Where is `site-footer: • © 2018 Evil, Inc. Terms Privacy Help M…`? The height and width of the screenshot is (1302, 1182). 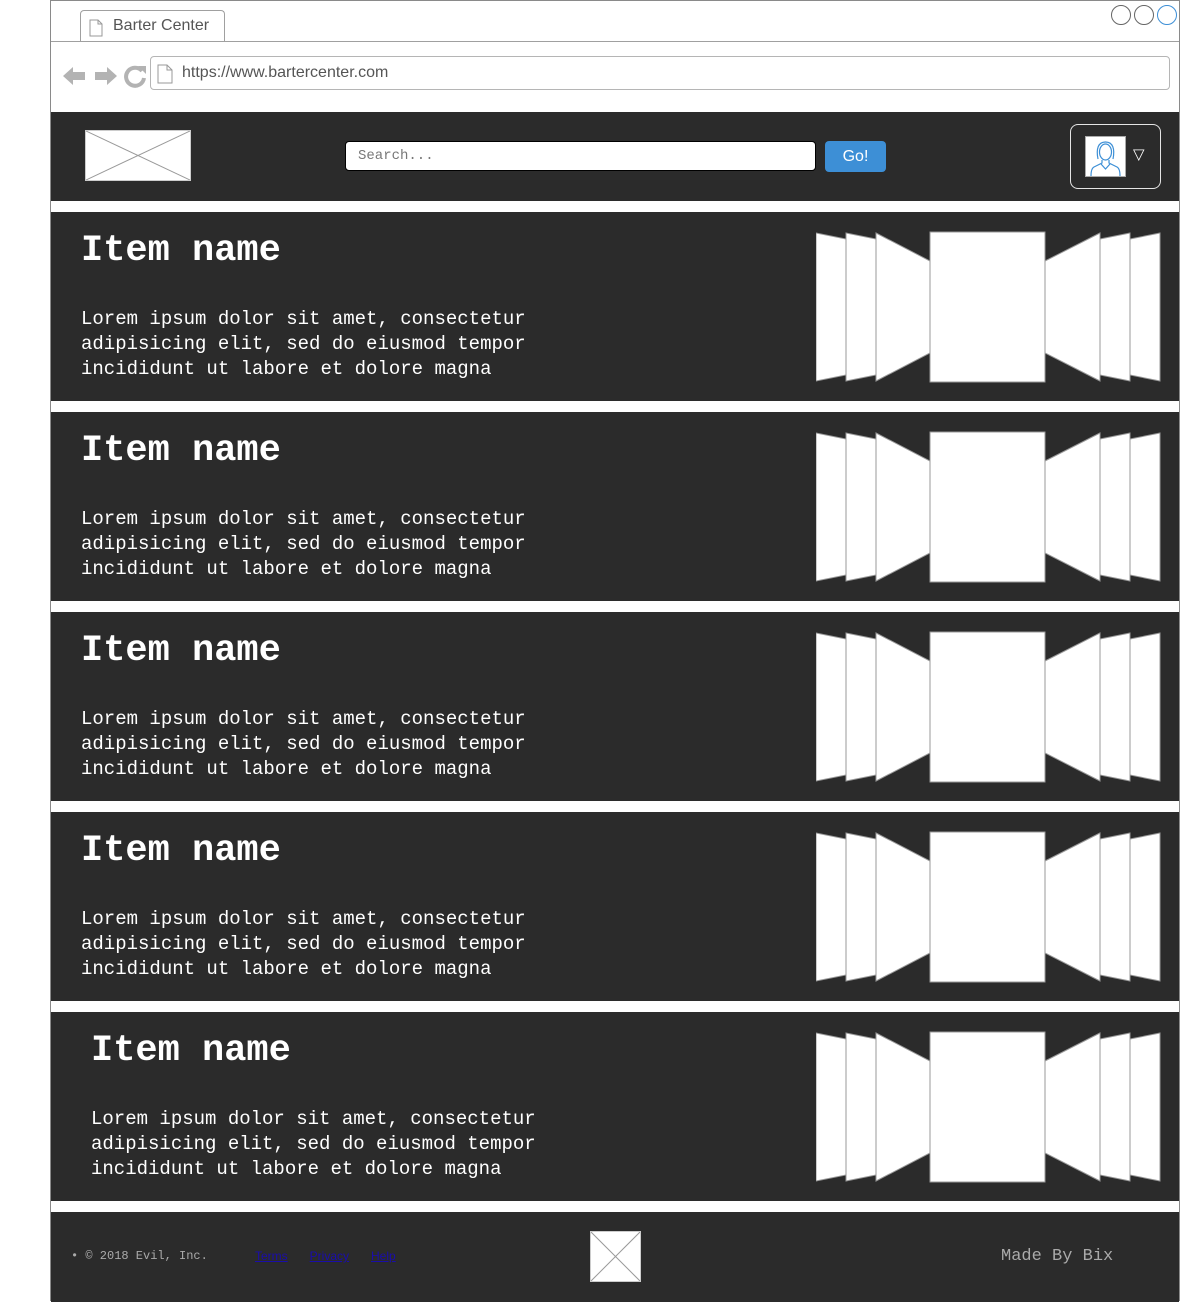
site-footer: • © 2018 Evil, Inc. Terms Privacy Help M… is located at coordinates (615, 1257).